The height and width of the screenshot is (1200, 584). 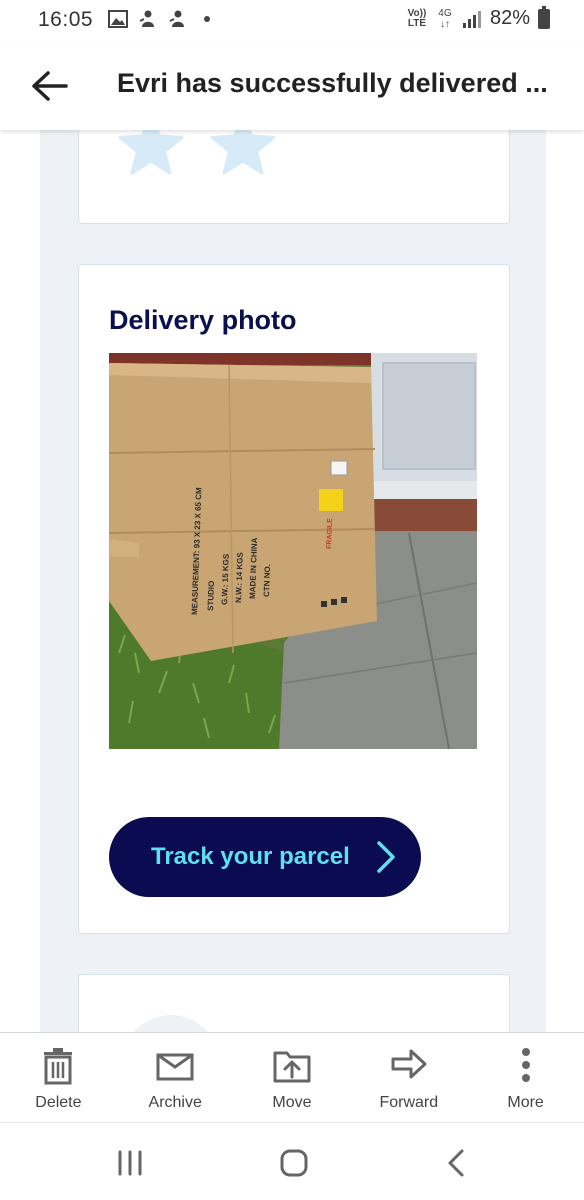 What do you see at coordinates (130, 1163) in the screenshot?
I see `recent-apps-icon` at bounding box center [130, 1163].